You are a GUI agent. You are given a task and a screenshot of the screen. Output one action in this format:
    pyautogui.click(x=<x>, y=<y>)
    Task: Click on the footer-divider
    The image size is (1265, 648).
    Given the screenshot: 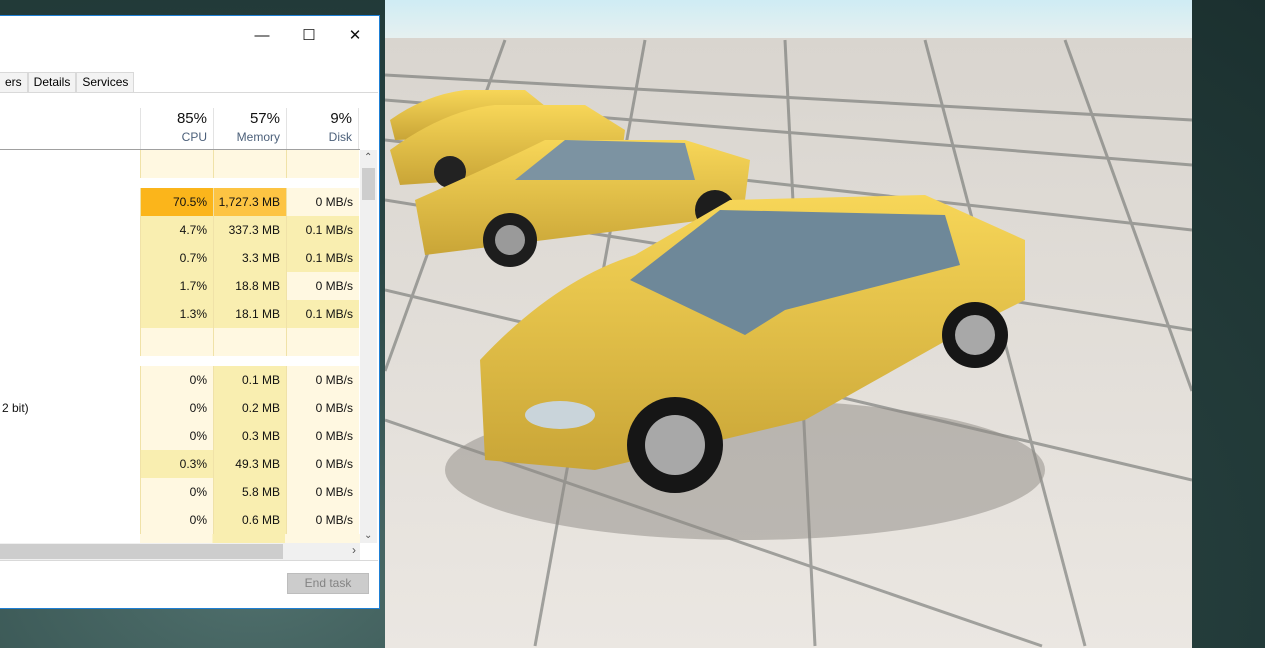 What is the action you would take?
    pyautogui.click(x=189, y=560)
    